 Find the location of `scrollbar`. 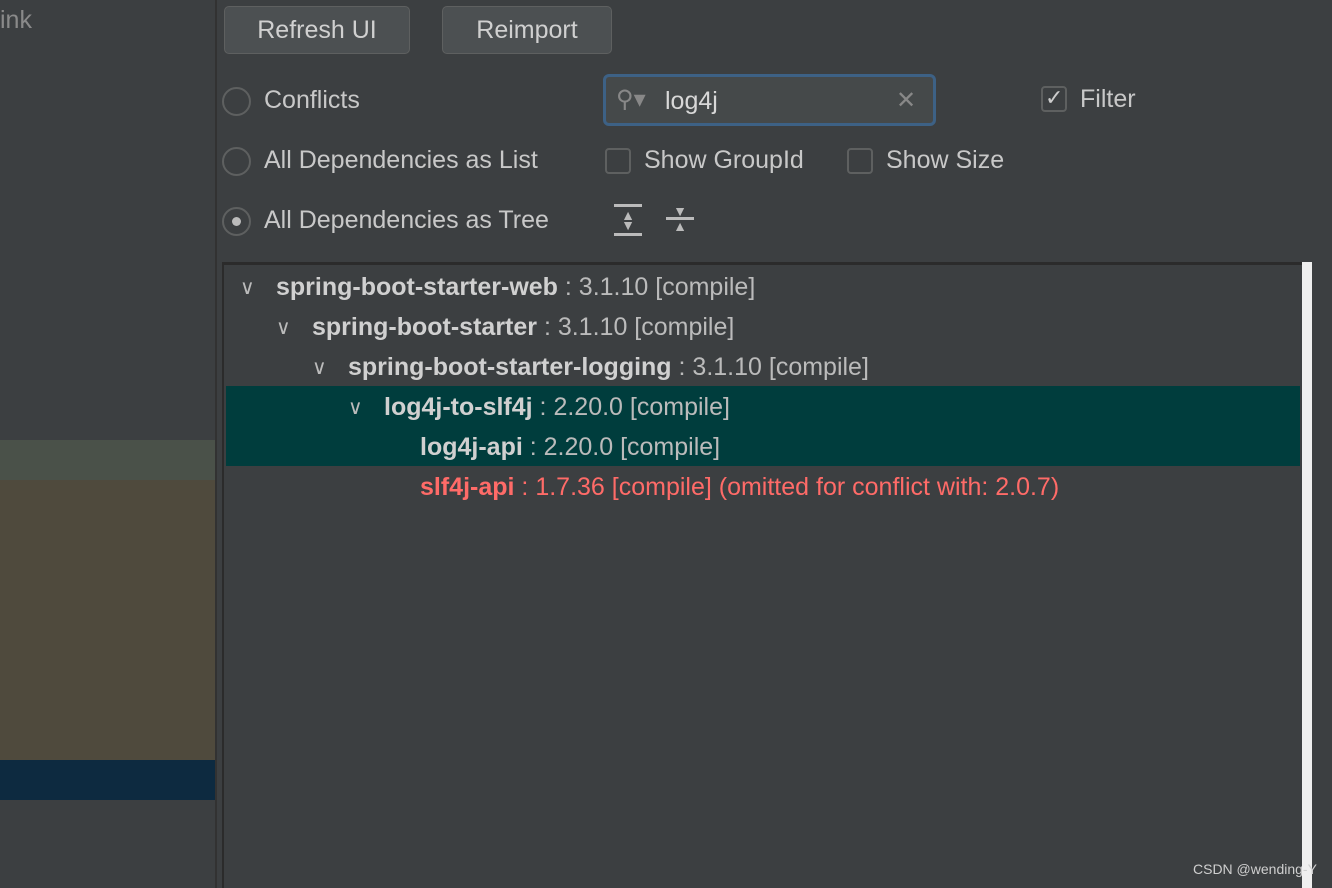

scrollbar is located at coordinates (1307, 575).